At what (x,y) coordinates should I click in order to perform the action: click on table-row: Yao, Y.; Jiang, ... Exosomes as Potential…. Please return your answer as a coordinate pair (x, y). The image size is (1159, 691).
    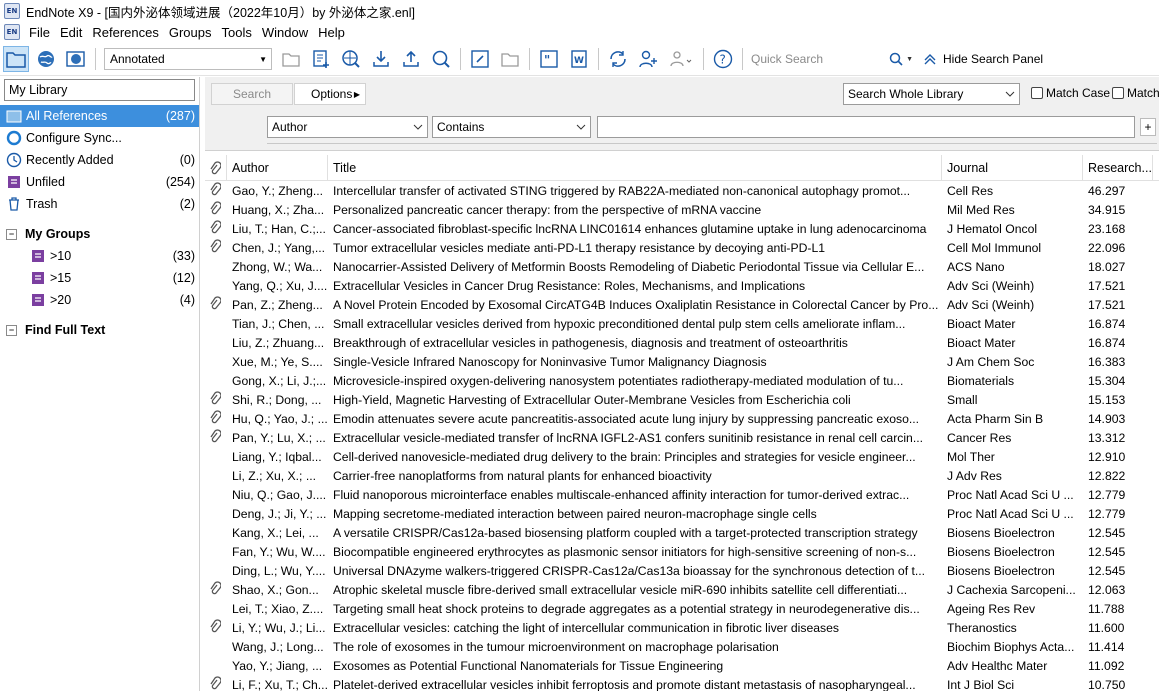
    Looking at the image, I should click on (682, 665).